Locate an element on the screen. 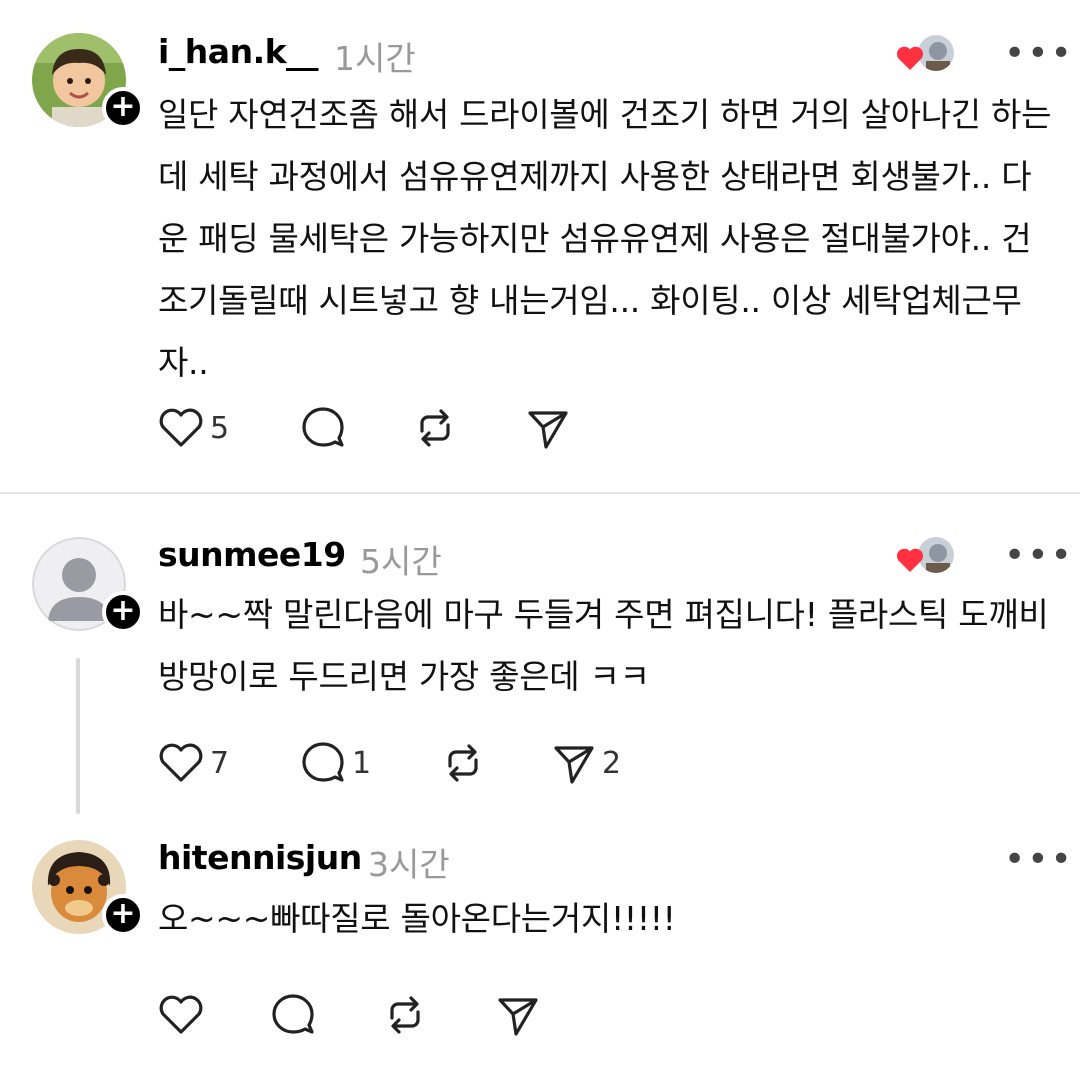 Image resolution: width=1080 pixels, height=1071 pixels. thread-line is located at coordinates (78, 736).